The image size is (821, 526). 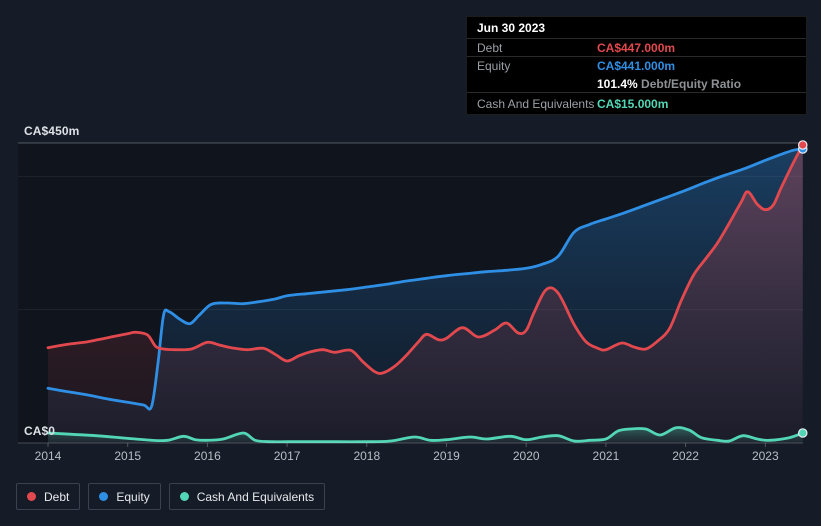 I want to click on y-axis-max-label: CA$450m, so click(x=52, y=131).